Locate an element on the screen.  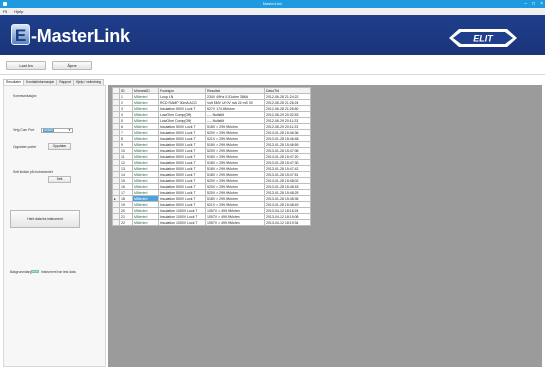
menu-bar: Fil Hjelp is located at coordinates (272, 11).